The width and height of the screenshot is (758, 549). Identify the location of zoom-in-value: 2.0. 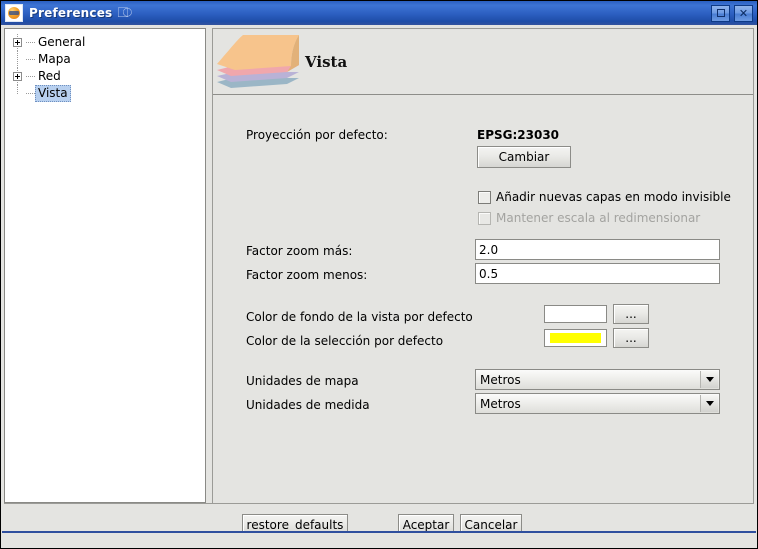
(489, 249).